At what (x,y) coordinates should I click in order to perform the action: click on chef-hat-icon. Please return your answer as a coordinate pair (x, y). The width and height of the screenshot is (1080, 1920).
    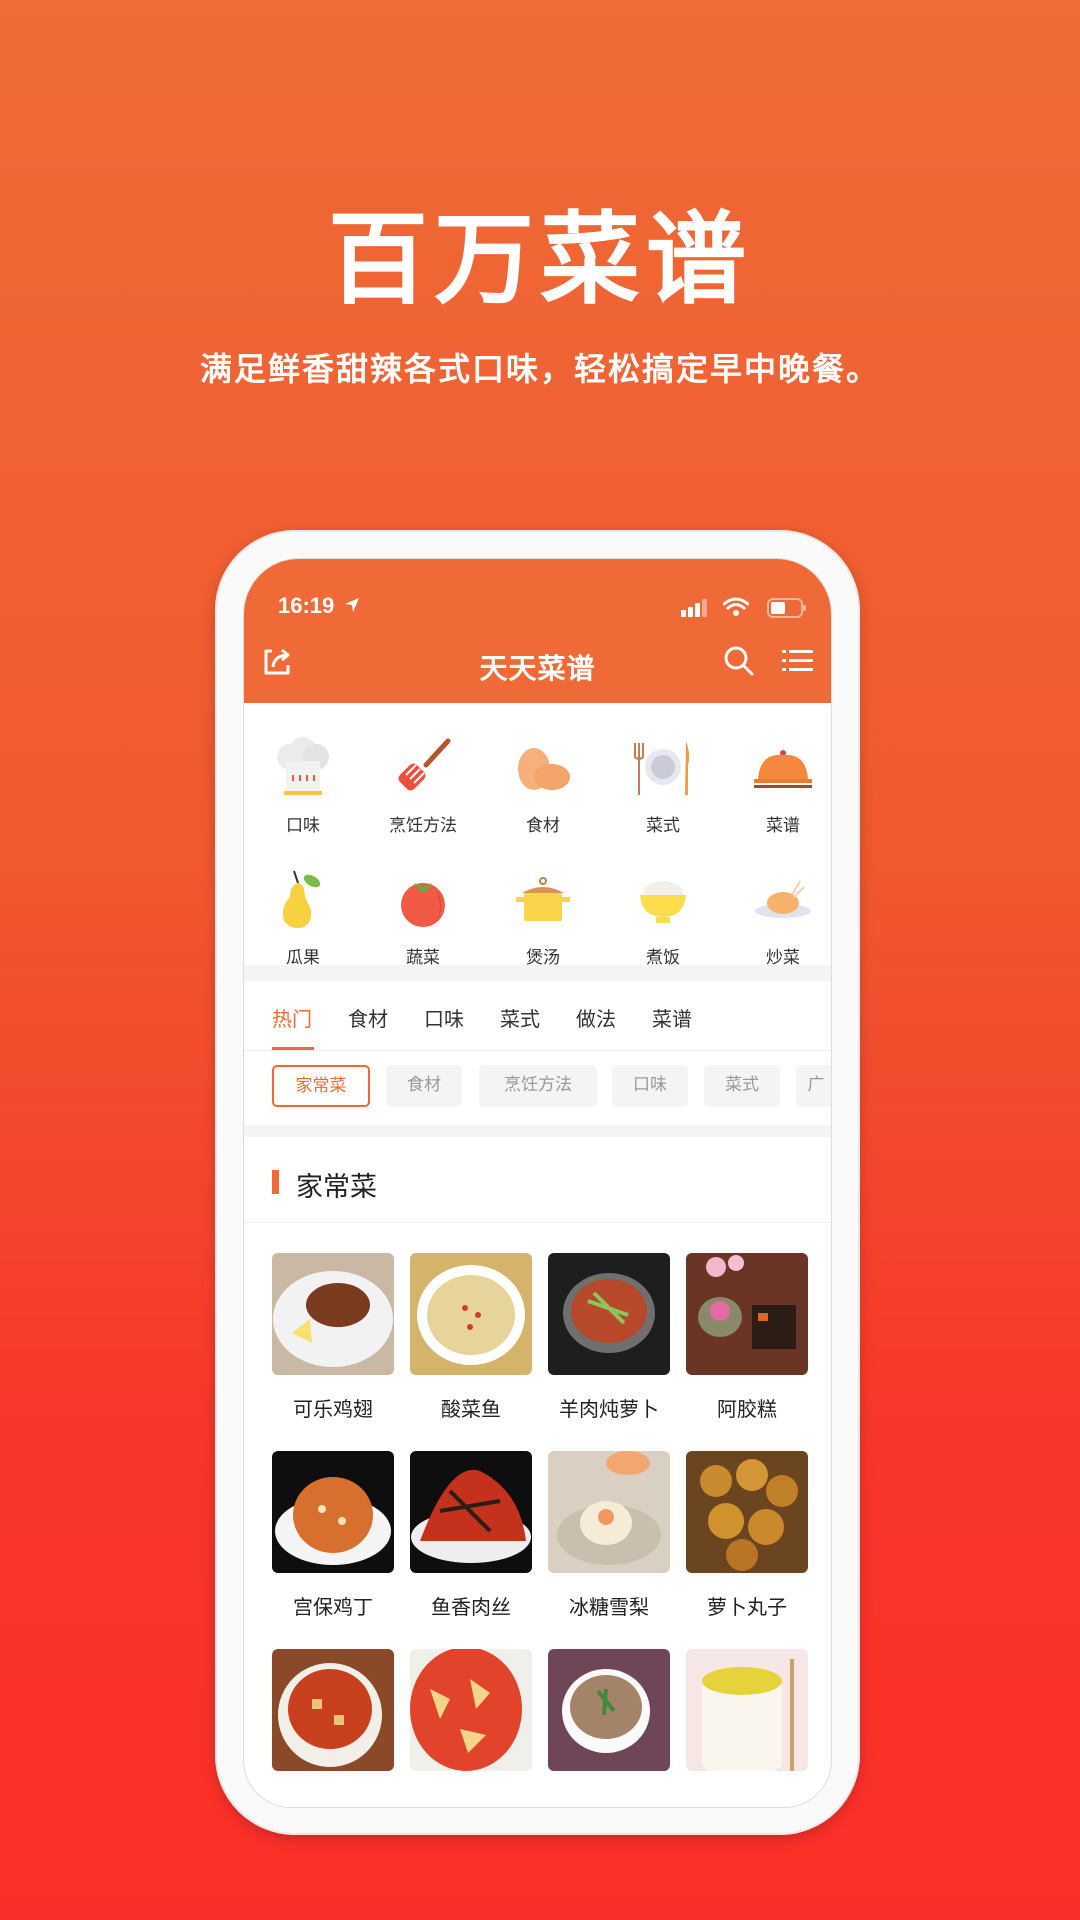
    Looking at the image, I should click on (303, 766).